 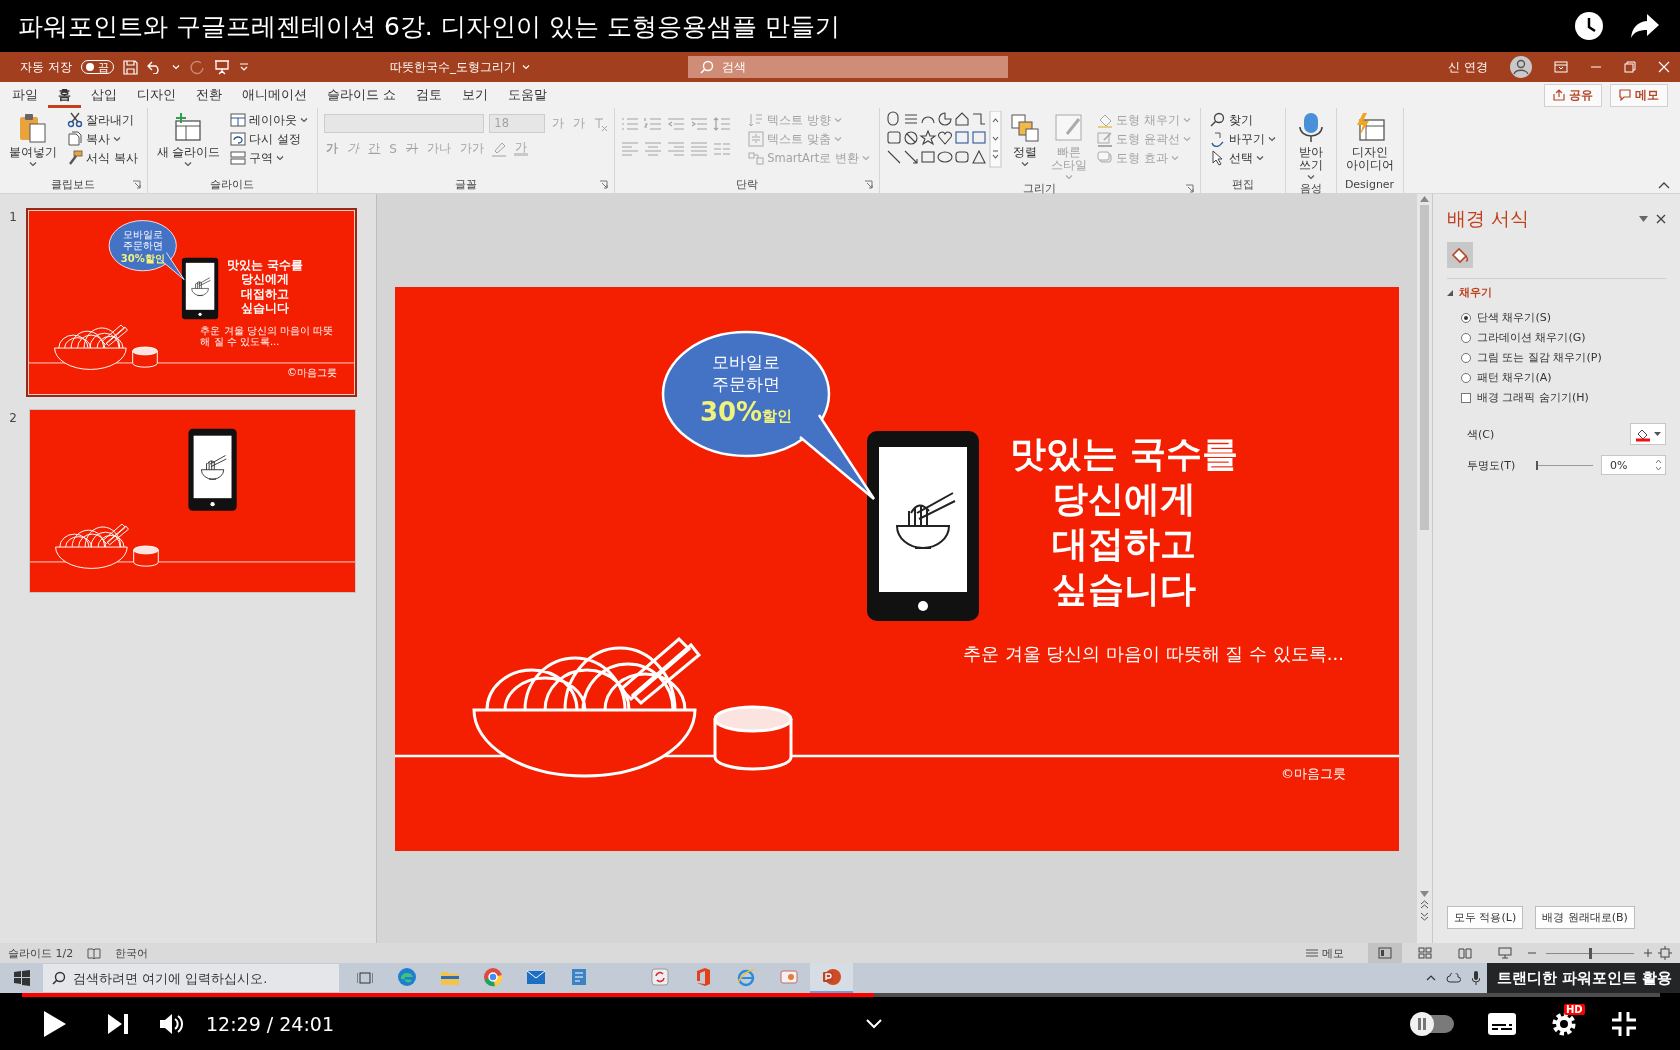 What do you see at coordinates (22, 978) in the screenshot?
I see `windows-icon` at bounding box center [22, 978].